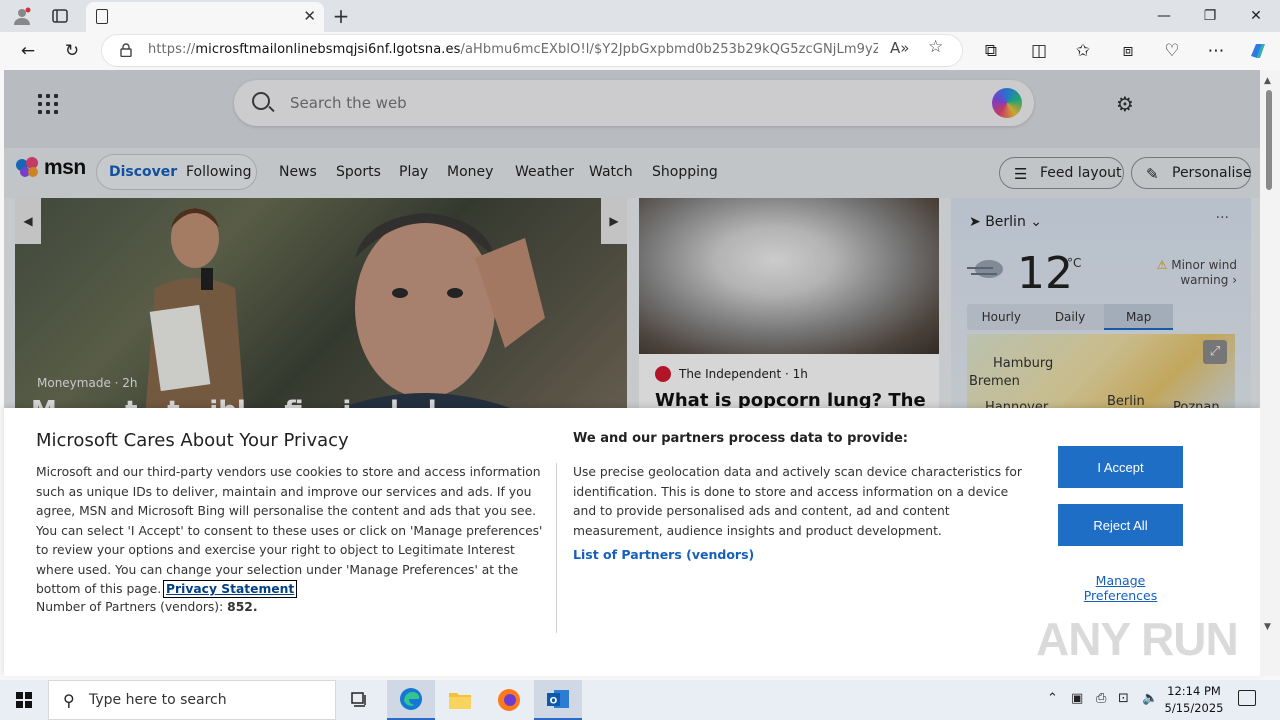 This screenshot has height=720, width=1280. What do you see at coordinates (460, 700) in the screenshot?
I see `file-explorer-icon` at bounding box center [460, 700].